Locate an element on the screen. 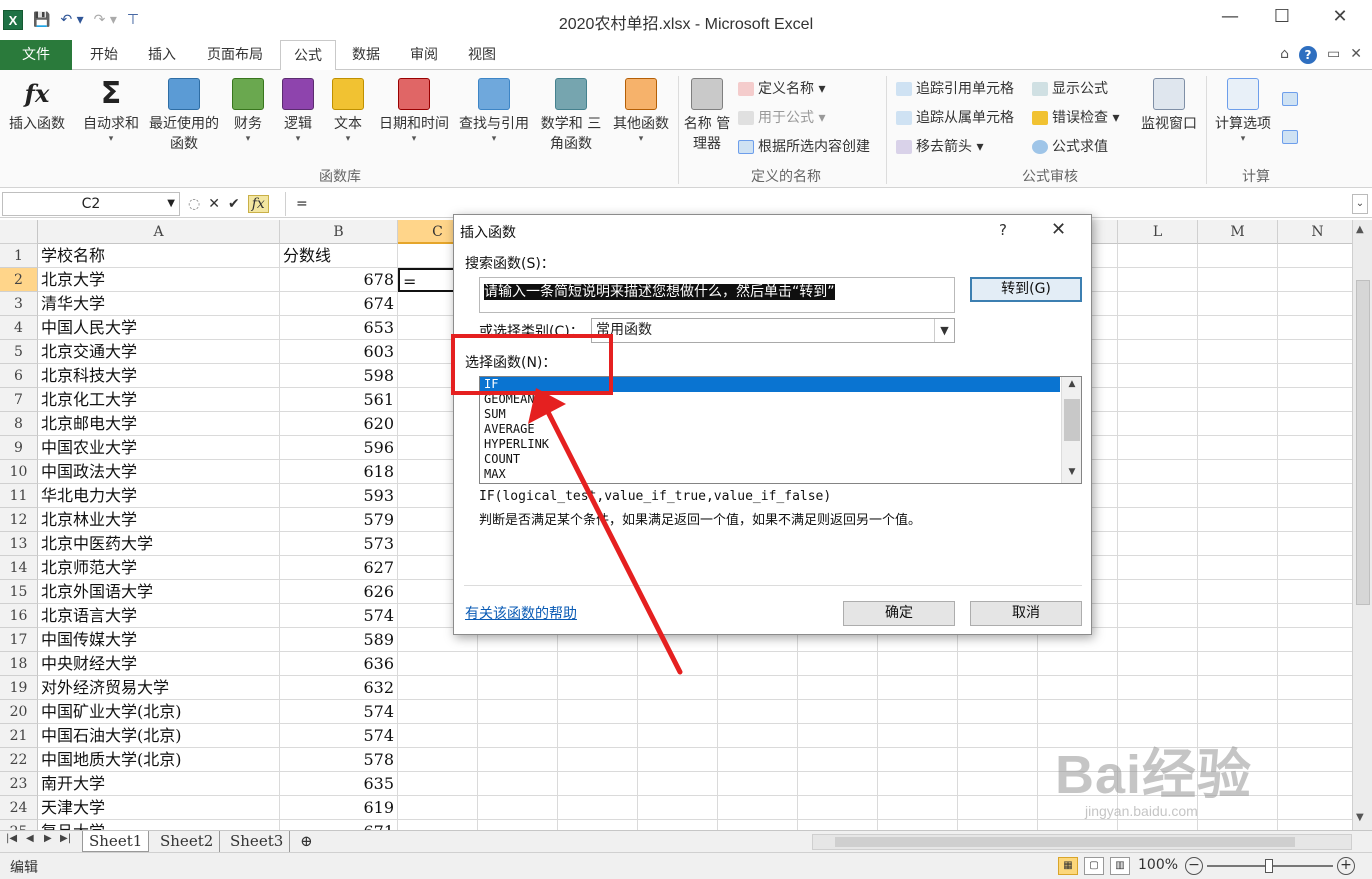  insert-function-button: fx 插入函数 is located at coordinates (37, 106).